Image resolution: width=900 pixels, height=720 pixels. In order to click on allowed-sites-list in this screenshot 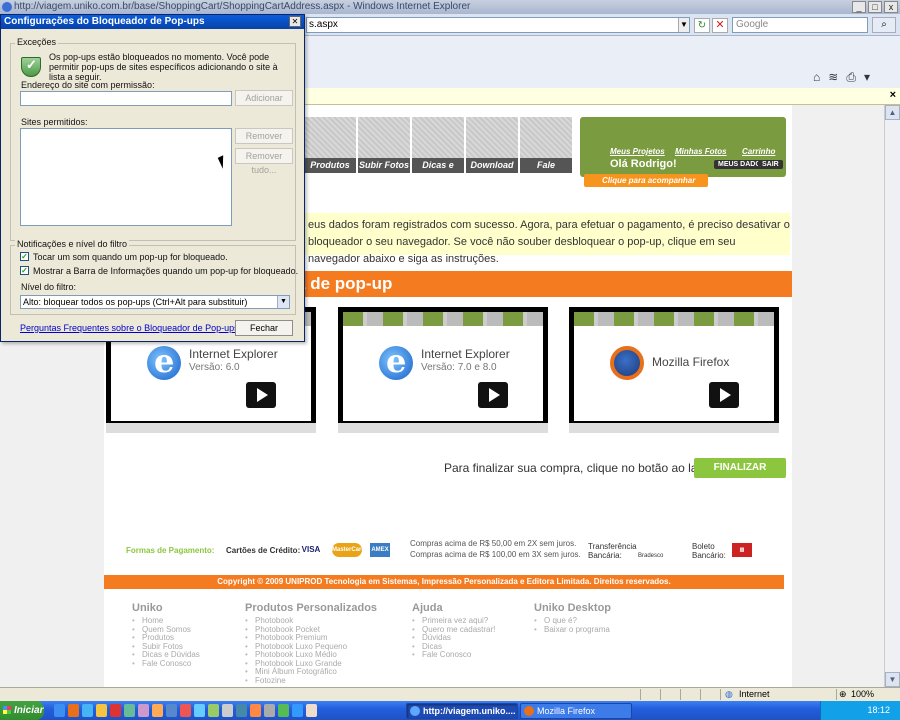, I will do `click(126, 177)`.